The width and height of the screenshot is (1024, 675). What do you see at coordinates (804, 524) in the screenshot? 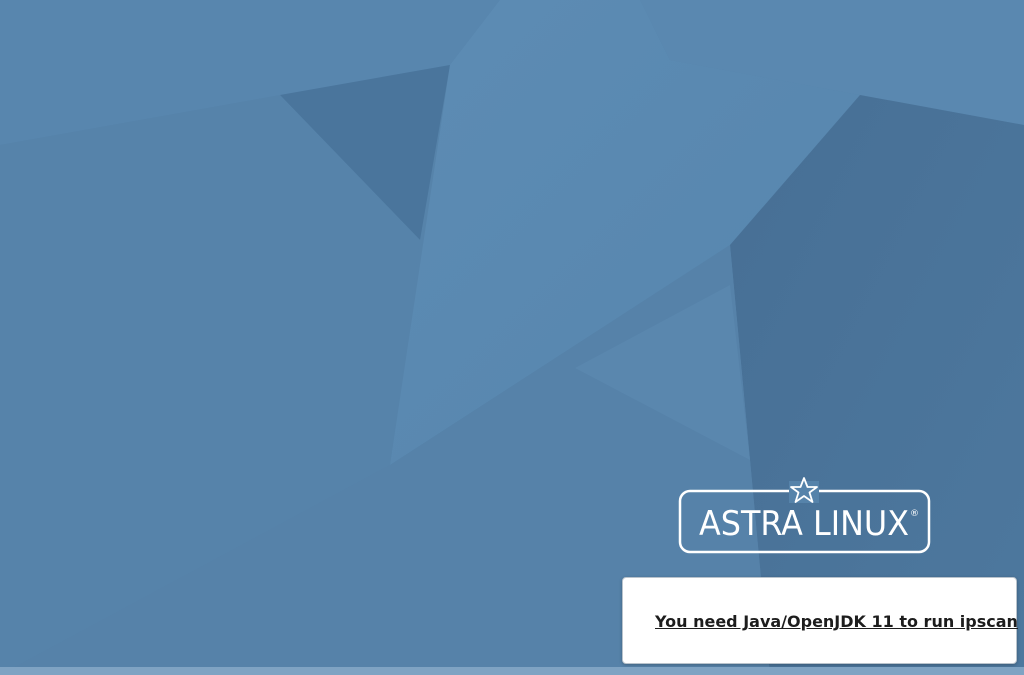
I see `logo-text: ASTRA LINUX` at bounding box center [804, 524].